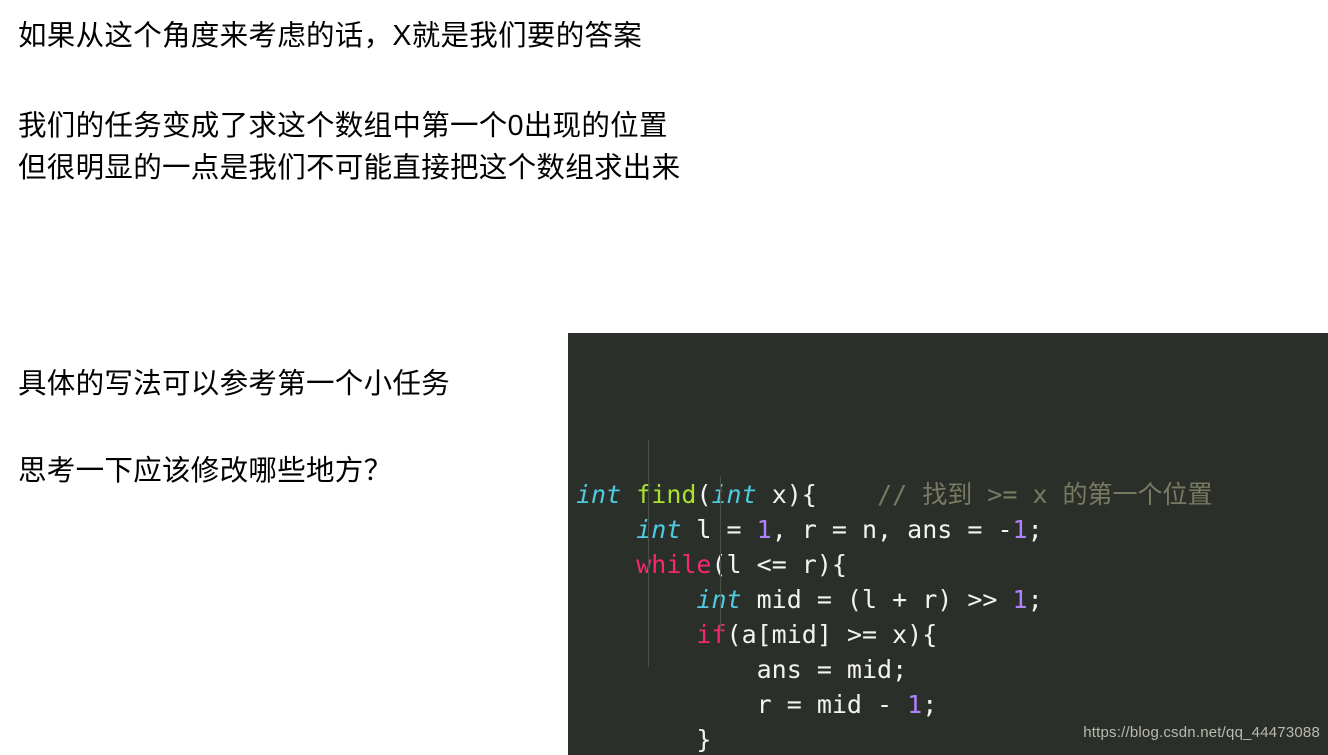 Image resolution: width=1328 pixels, height=755 pixels. What do you see at coordinates (952, 634) in the screenshot?
I see `code-line-5: if(a[mid] >= x){` at bounding box center [952, 634].